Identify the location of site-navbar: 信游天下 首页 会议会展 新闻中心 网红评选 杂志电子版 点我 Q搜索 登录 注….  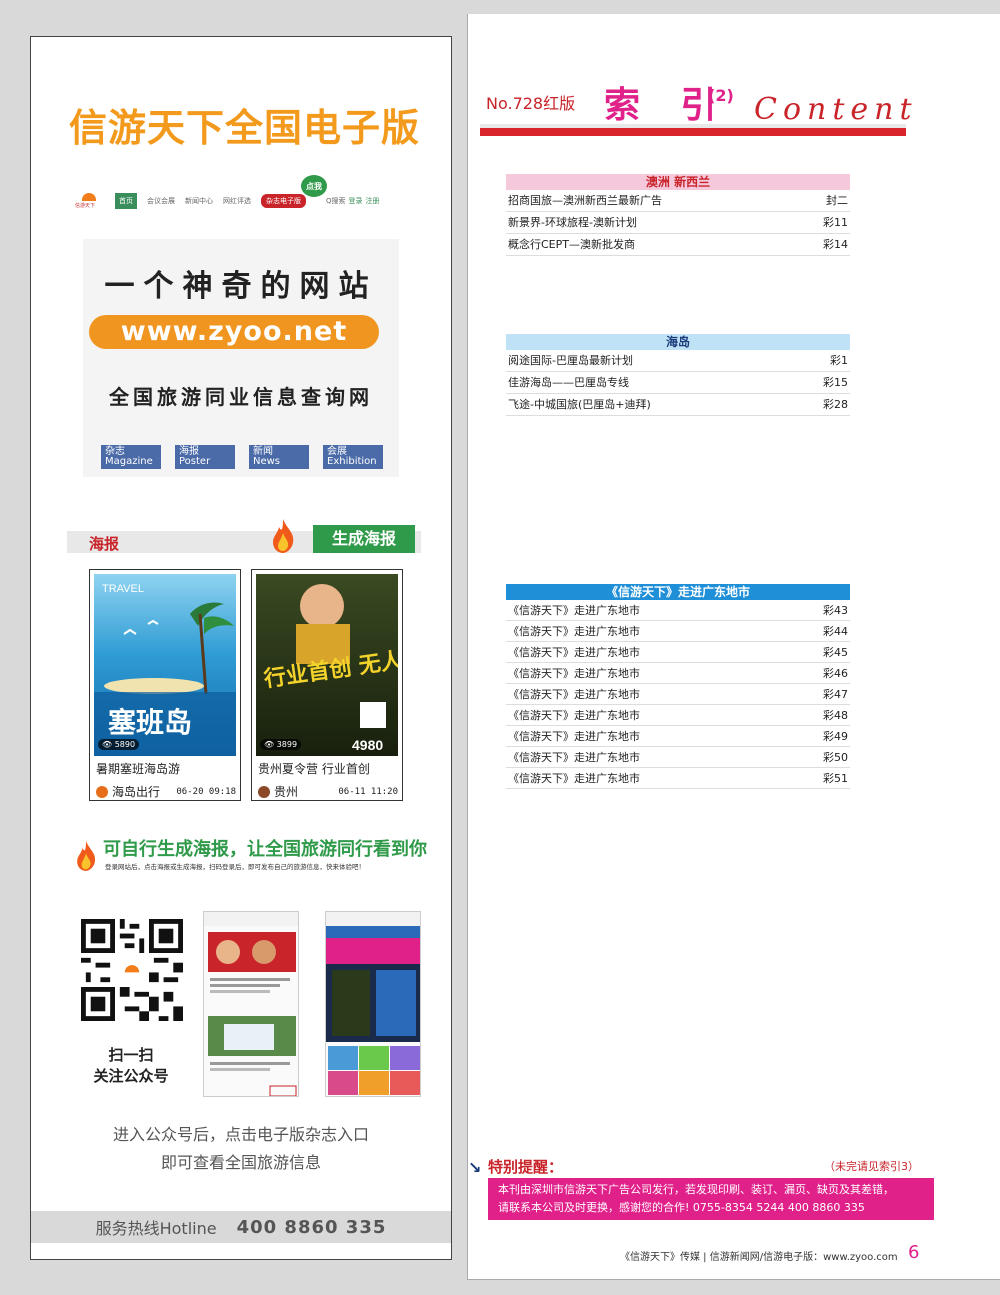
(245, 195).